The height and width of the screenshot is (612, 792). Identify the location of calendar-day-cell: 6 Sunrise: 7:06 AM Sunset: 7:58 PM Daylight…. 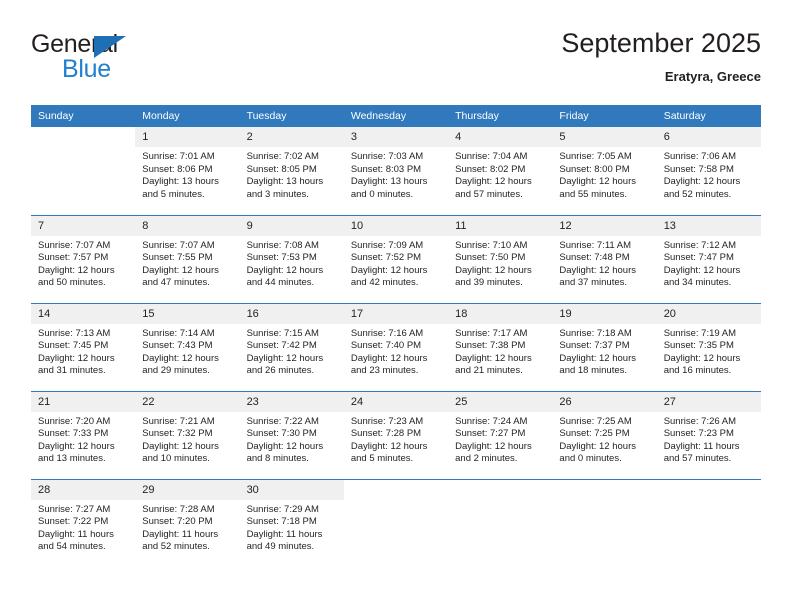
(708, 171).